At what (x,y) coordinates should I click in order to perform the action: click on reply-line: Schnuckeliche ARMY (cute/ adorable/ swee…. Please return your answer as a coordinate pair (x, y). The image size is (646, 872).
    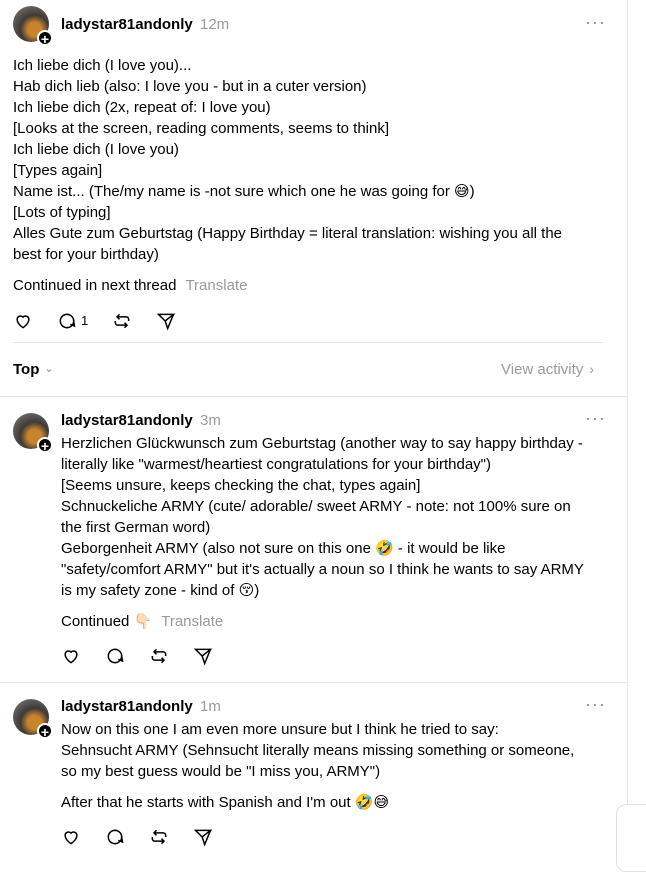
    Looking at the image, I should click on (316, 506).